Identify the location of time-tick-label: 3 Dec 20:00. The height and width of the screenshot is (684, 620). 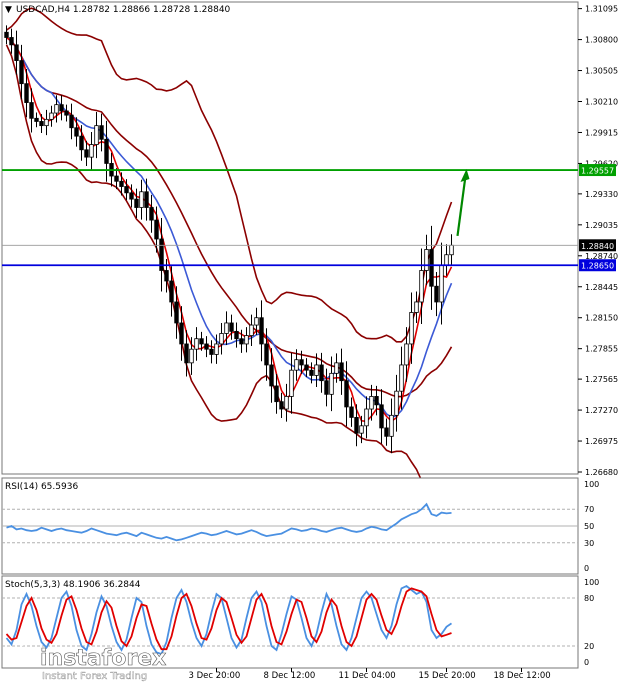
(215, 676).